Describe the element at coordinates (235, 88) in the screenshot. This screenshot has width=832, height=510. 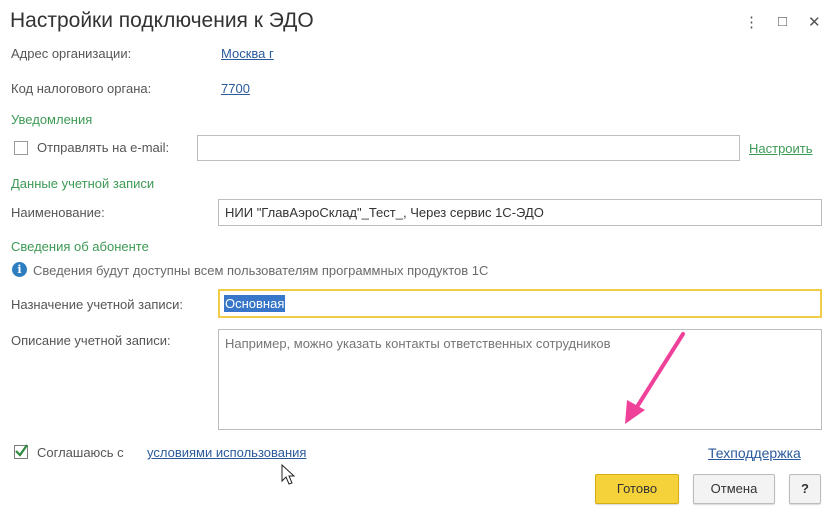
I see `tax-code-link: 7700` at that location.